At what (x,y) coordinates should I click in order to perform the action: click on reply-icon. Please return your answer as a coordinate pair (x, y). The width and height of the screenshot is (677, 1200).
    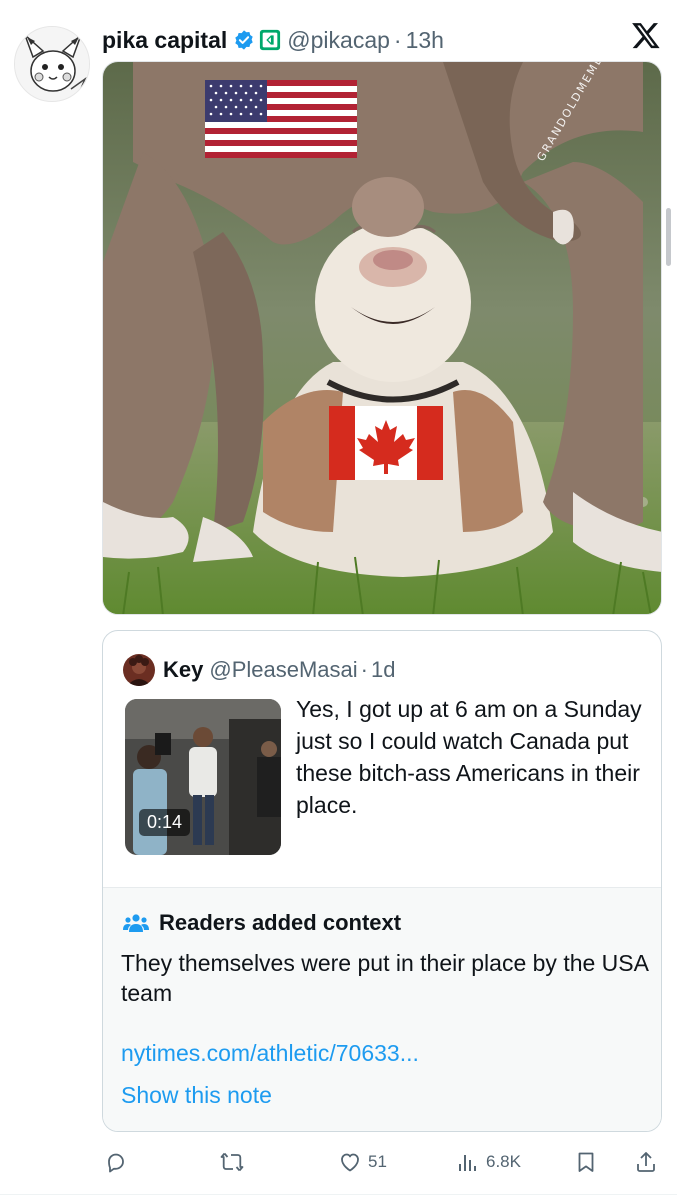
    Looking at the image, I should click on (116, 1163).